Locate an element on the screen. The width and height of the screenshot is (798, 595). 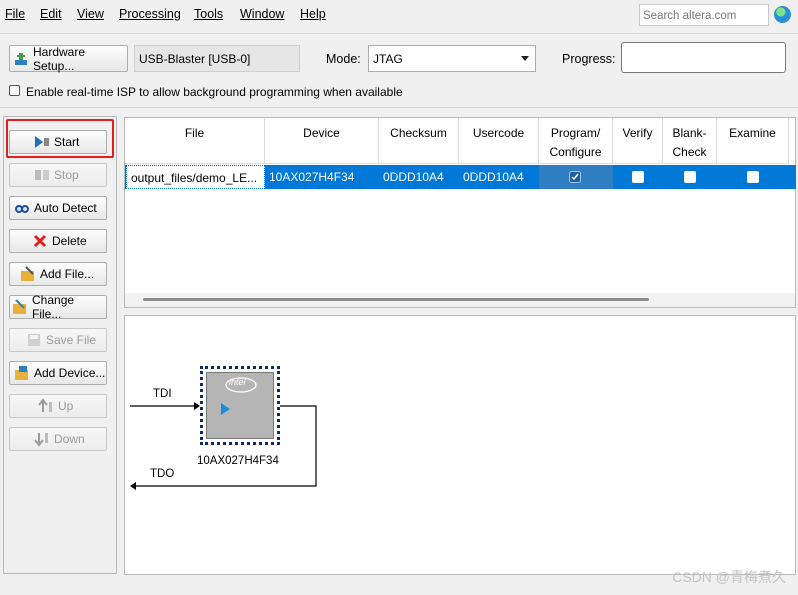
header-file: File is located at coordinates (195, 141).